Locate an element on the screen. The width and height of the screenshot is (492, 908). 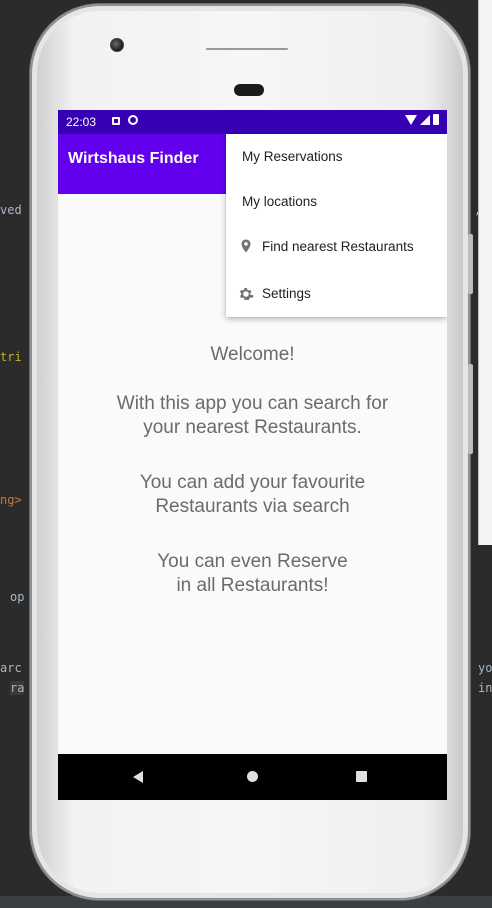
sync-icon is located at coordinates (133, 120).